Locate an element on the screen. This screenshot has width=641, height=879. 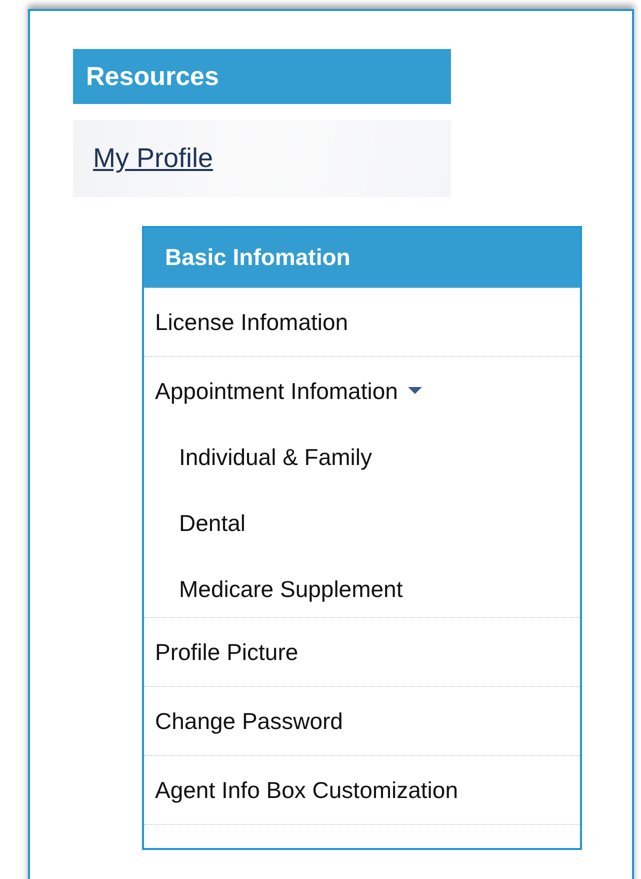
caret-icon is located at coordinates (415, 391).